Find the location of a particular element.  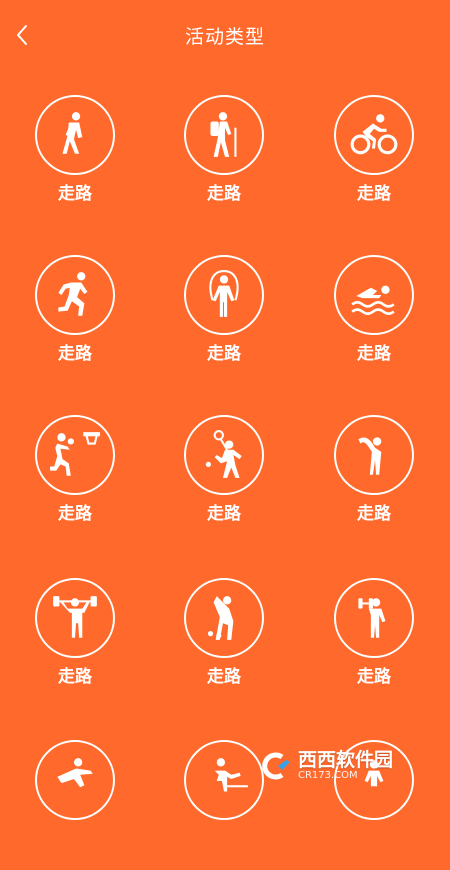

weightlifting-icon is located at coordinates (75, 618).